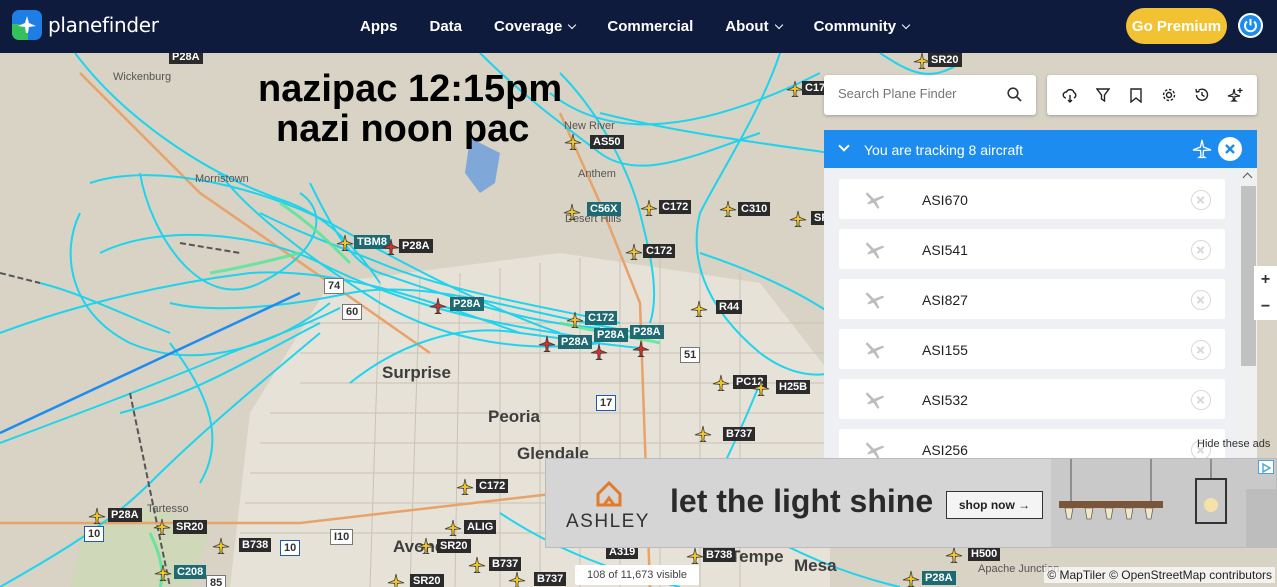  What do you see at coordinates (1032, 299) in the screenshot?
I see `list-item: ASI827` at bounding box center [1032, 299].